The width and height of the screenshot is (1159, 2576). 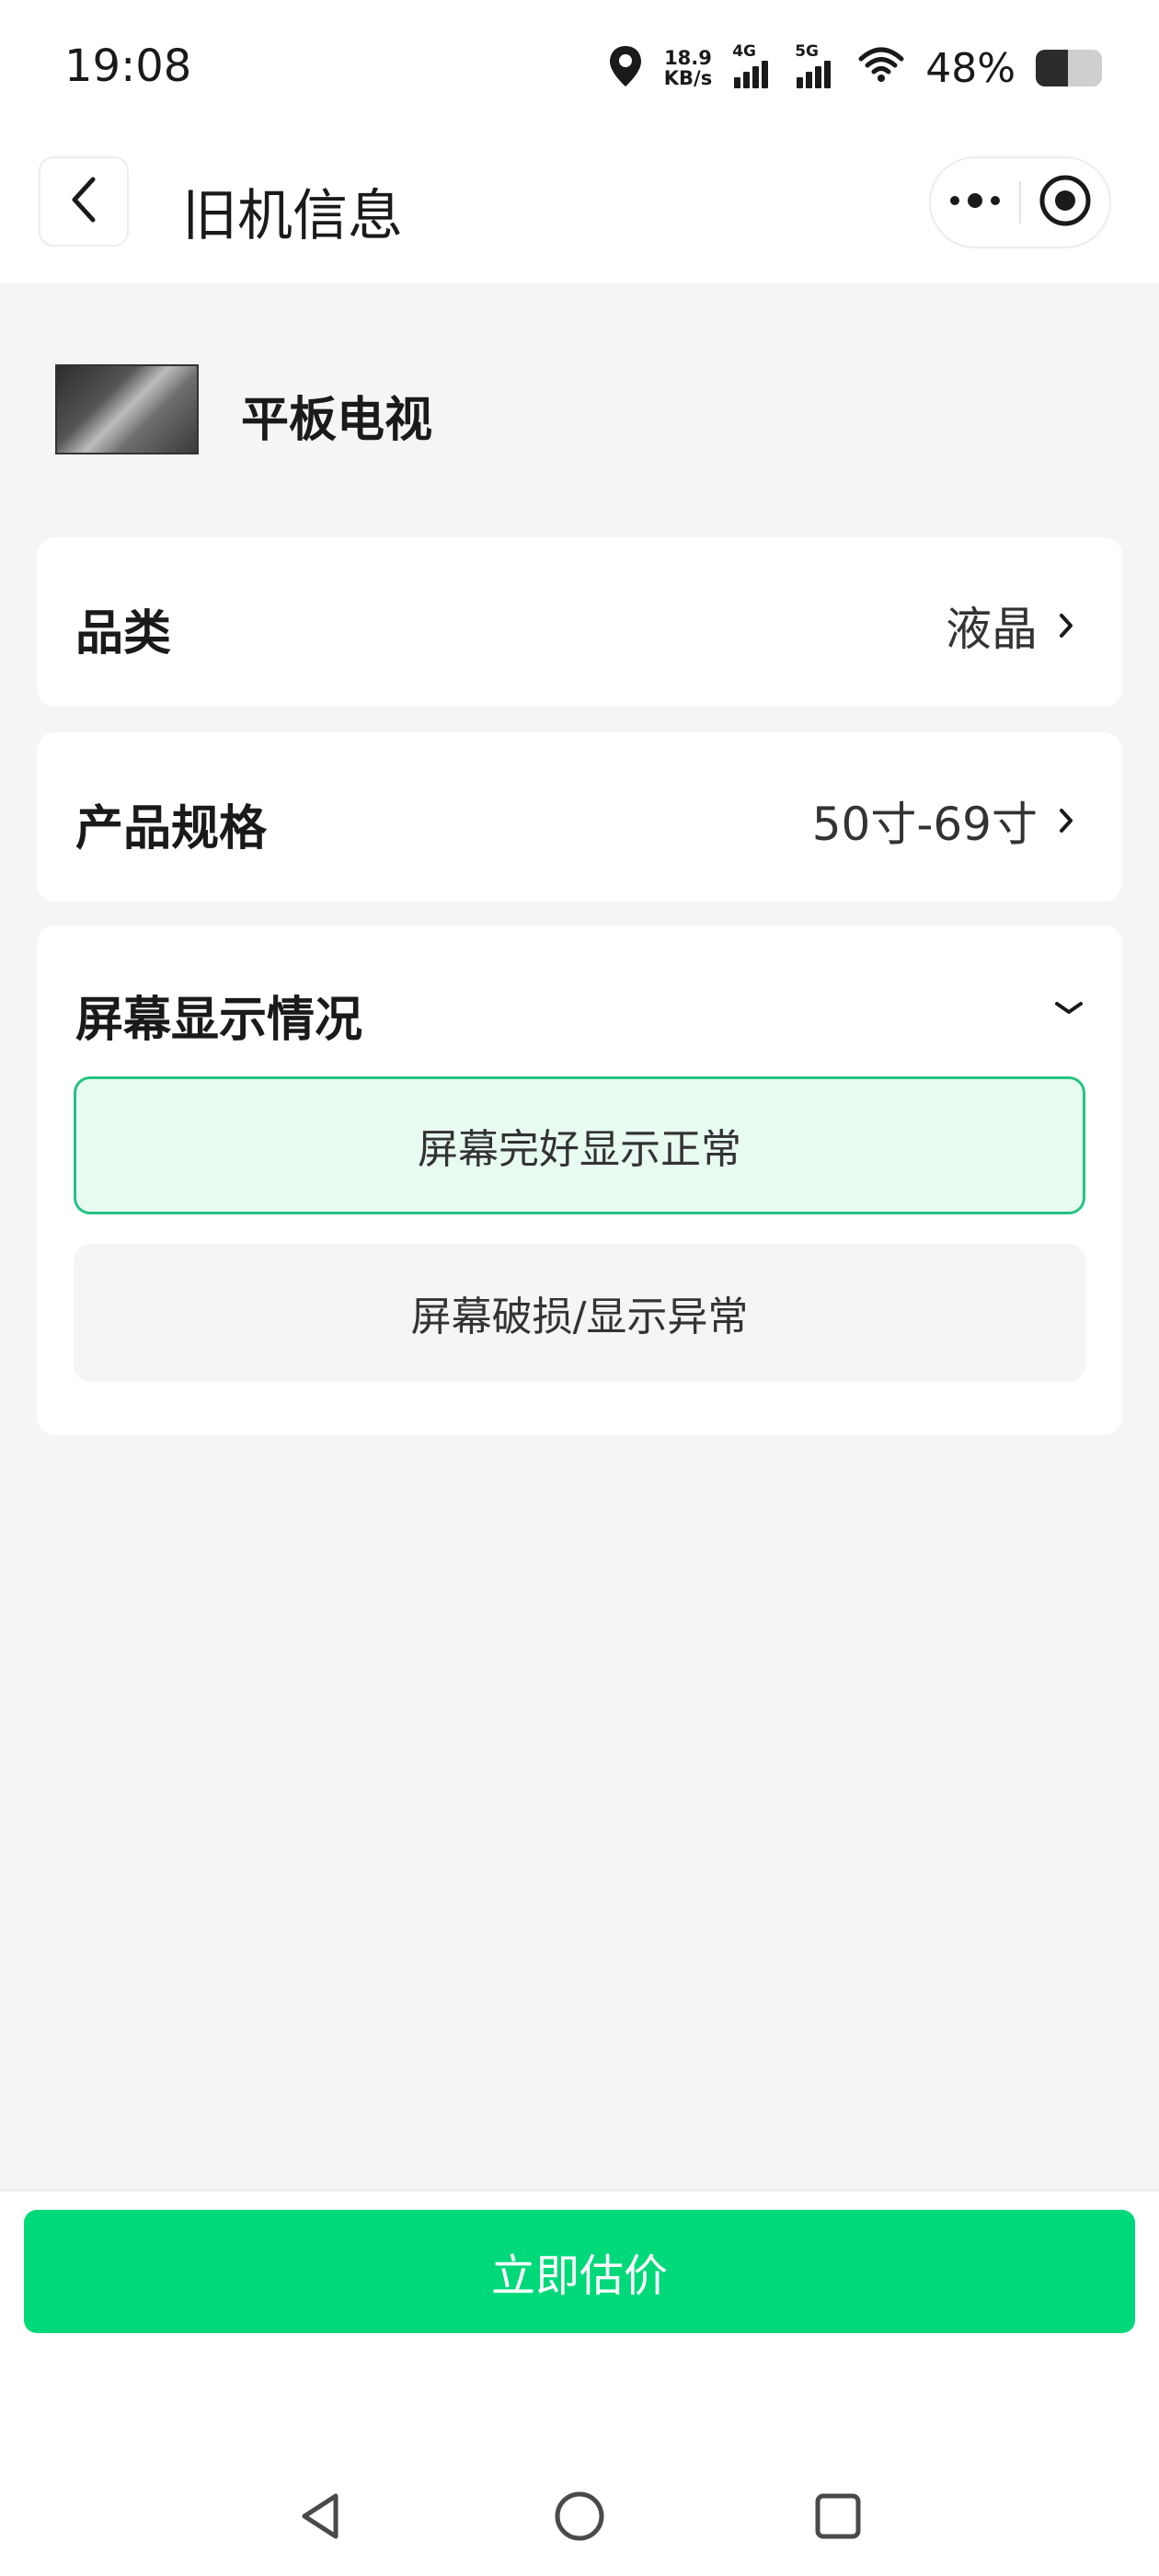 I want to click on square-recents-icon, so click(x=838, y=2518).